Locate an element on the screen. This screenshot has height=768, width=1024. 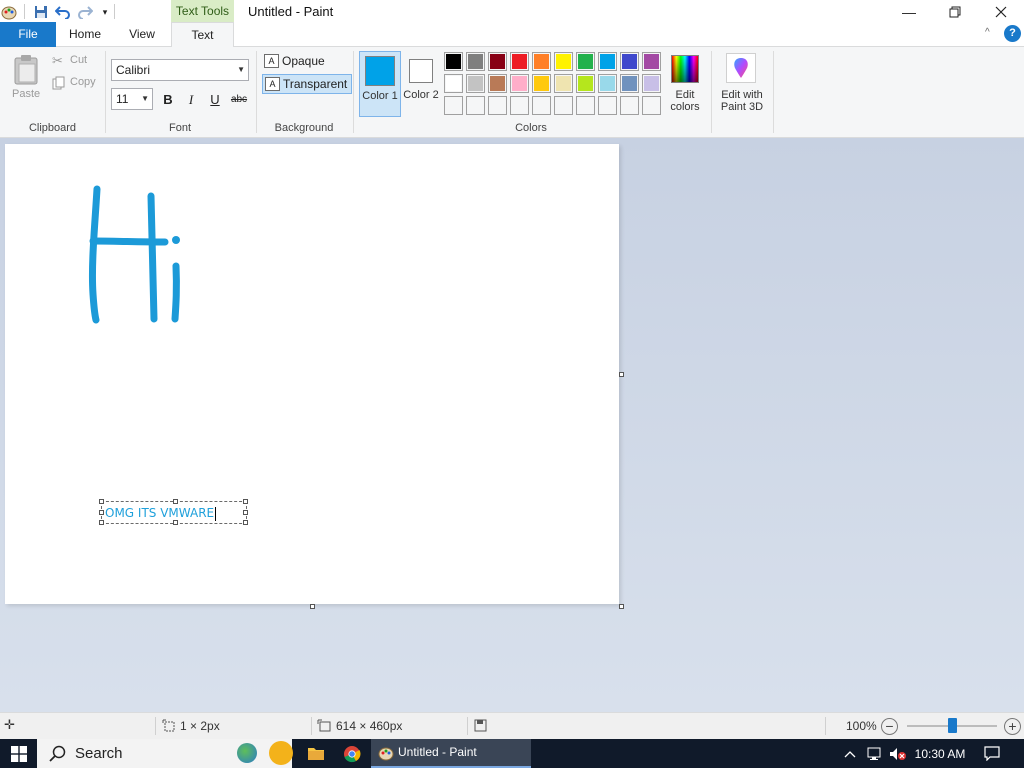
text-box-content: OMG ITS VMWARE is located at coordinates (161, 513).